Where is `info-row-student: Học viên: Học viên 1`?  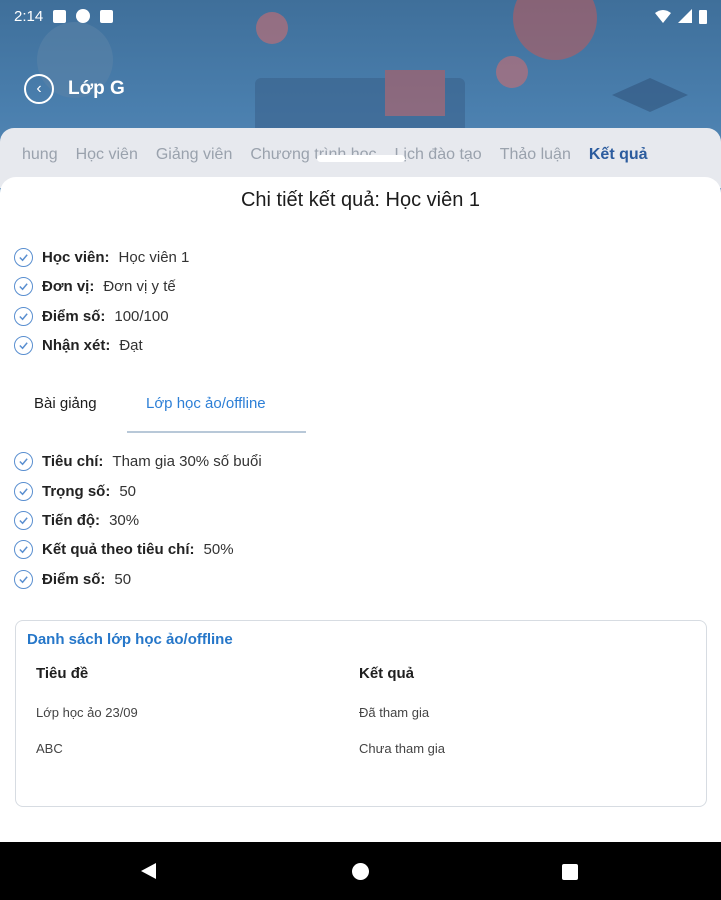 info-row-student: Học viên: Học viên 1 is located at coordinates (101, 257).